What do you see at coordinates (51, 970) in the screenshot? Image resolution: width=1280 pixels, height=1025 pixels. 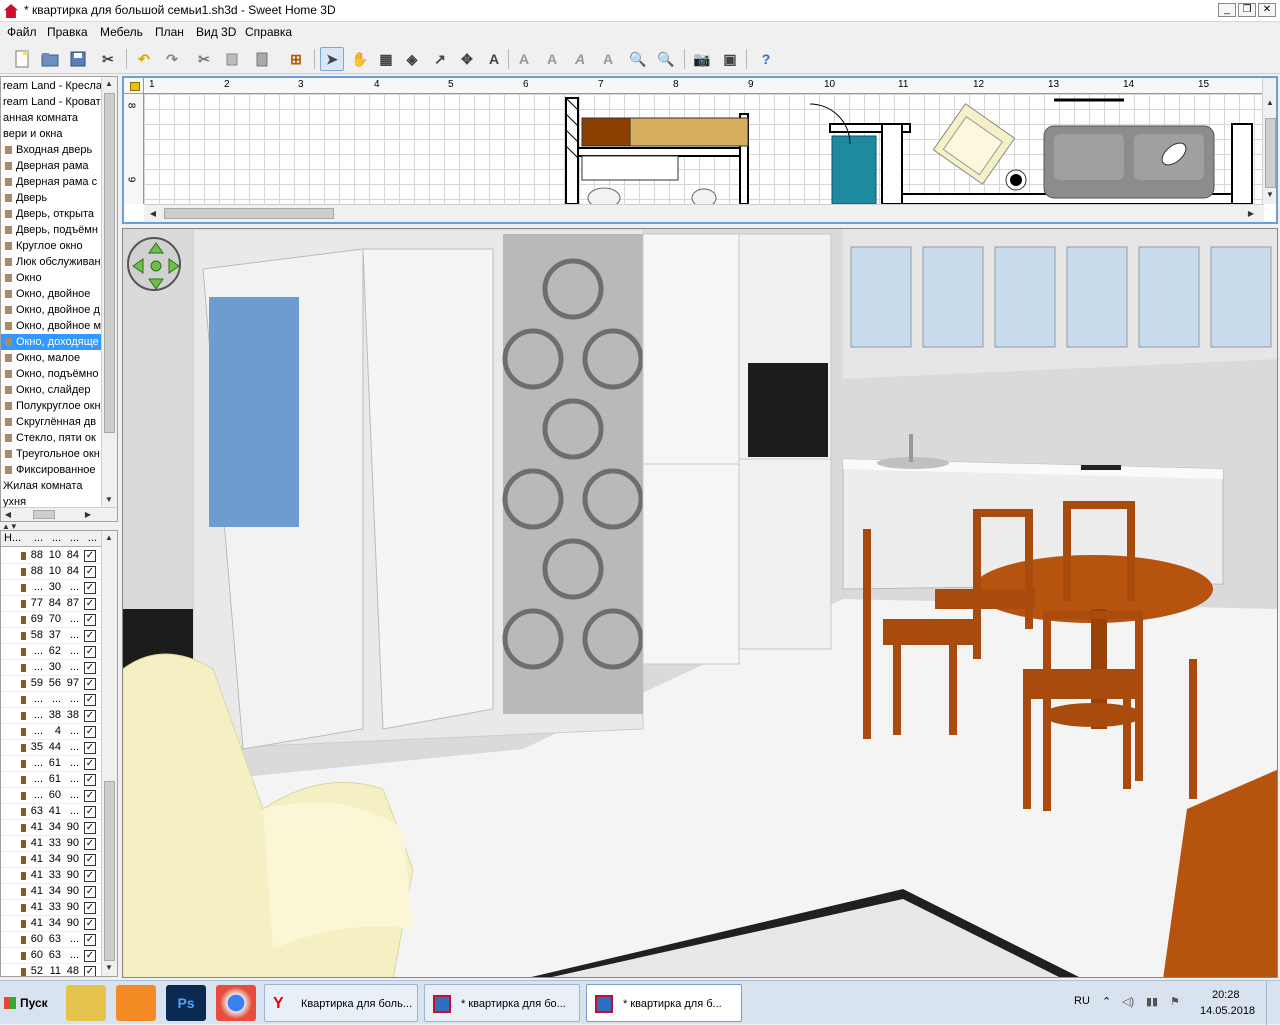 I see `table-row: 52 11 48 ✓` at bounding box center [51, 970].